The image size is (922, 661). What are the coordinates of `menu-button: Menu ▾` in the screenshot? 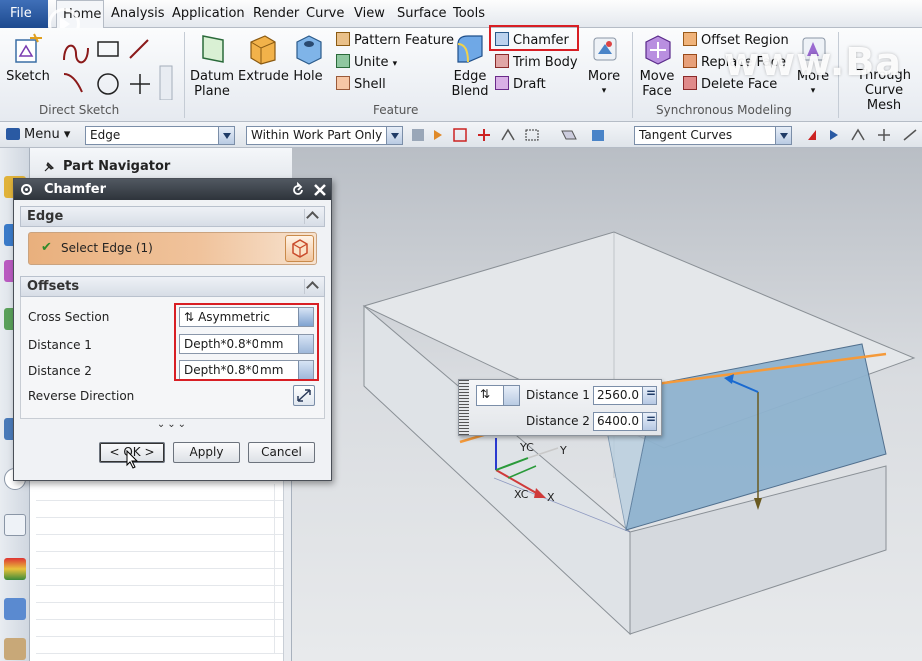 It's located at (47, 134).